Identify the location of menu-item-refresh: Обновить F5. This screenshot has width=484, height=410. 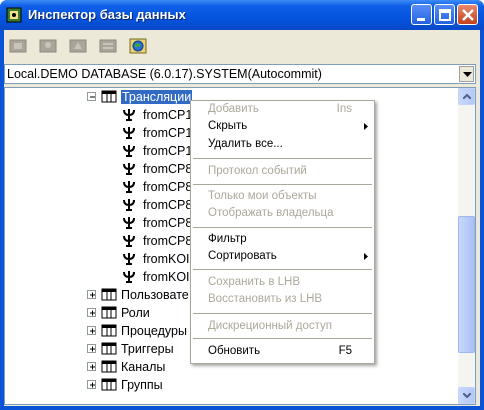
(282, 352).